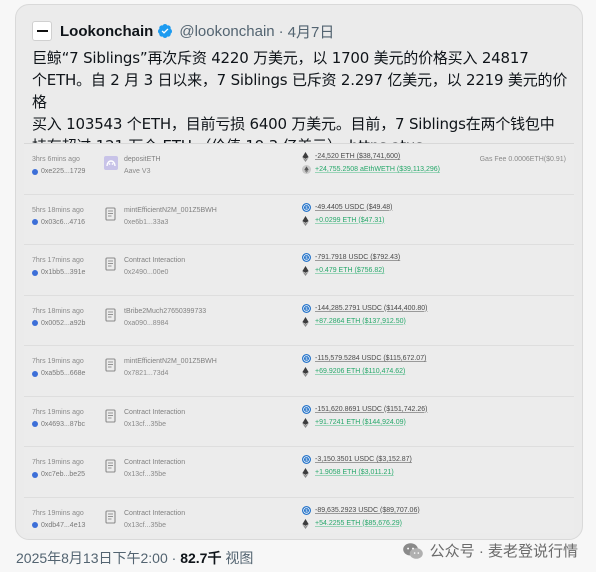  I want to click on tx-from-address: 0x1bb5...391e, so click(58, 272).